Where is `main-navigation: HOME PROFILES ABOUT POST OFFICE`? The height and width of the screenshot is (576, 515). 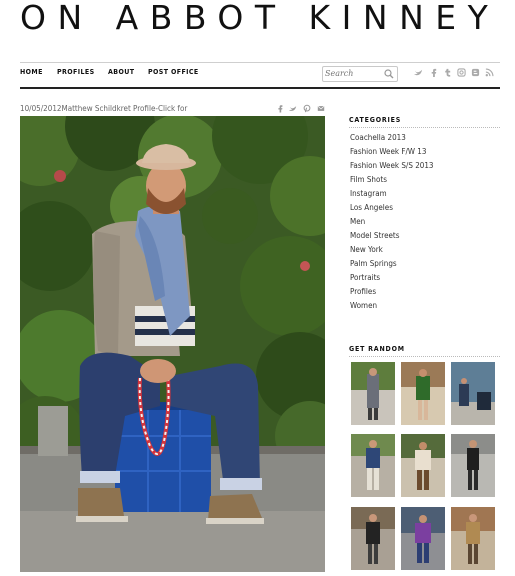 main-navigation: HOME PROFILES ABOUT POST OFFICE is located at coordinates (260, 75).